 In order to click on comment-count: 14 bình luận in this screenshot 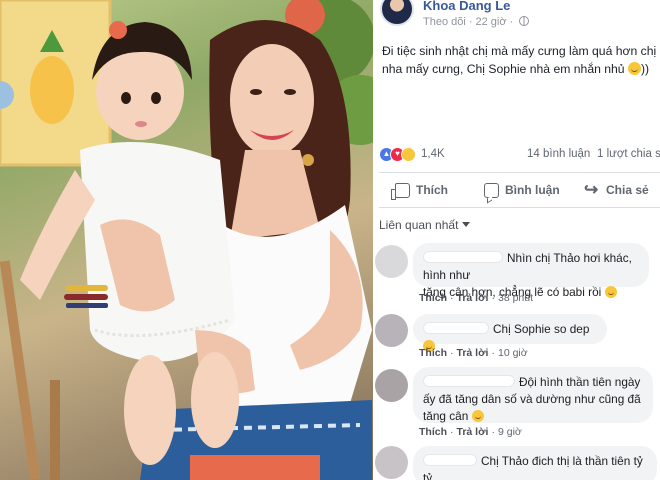, I will do `click(558, 154)`.